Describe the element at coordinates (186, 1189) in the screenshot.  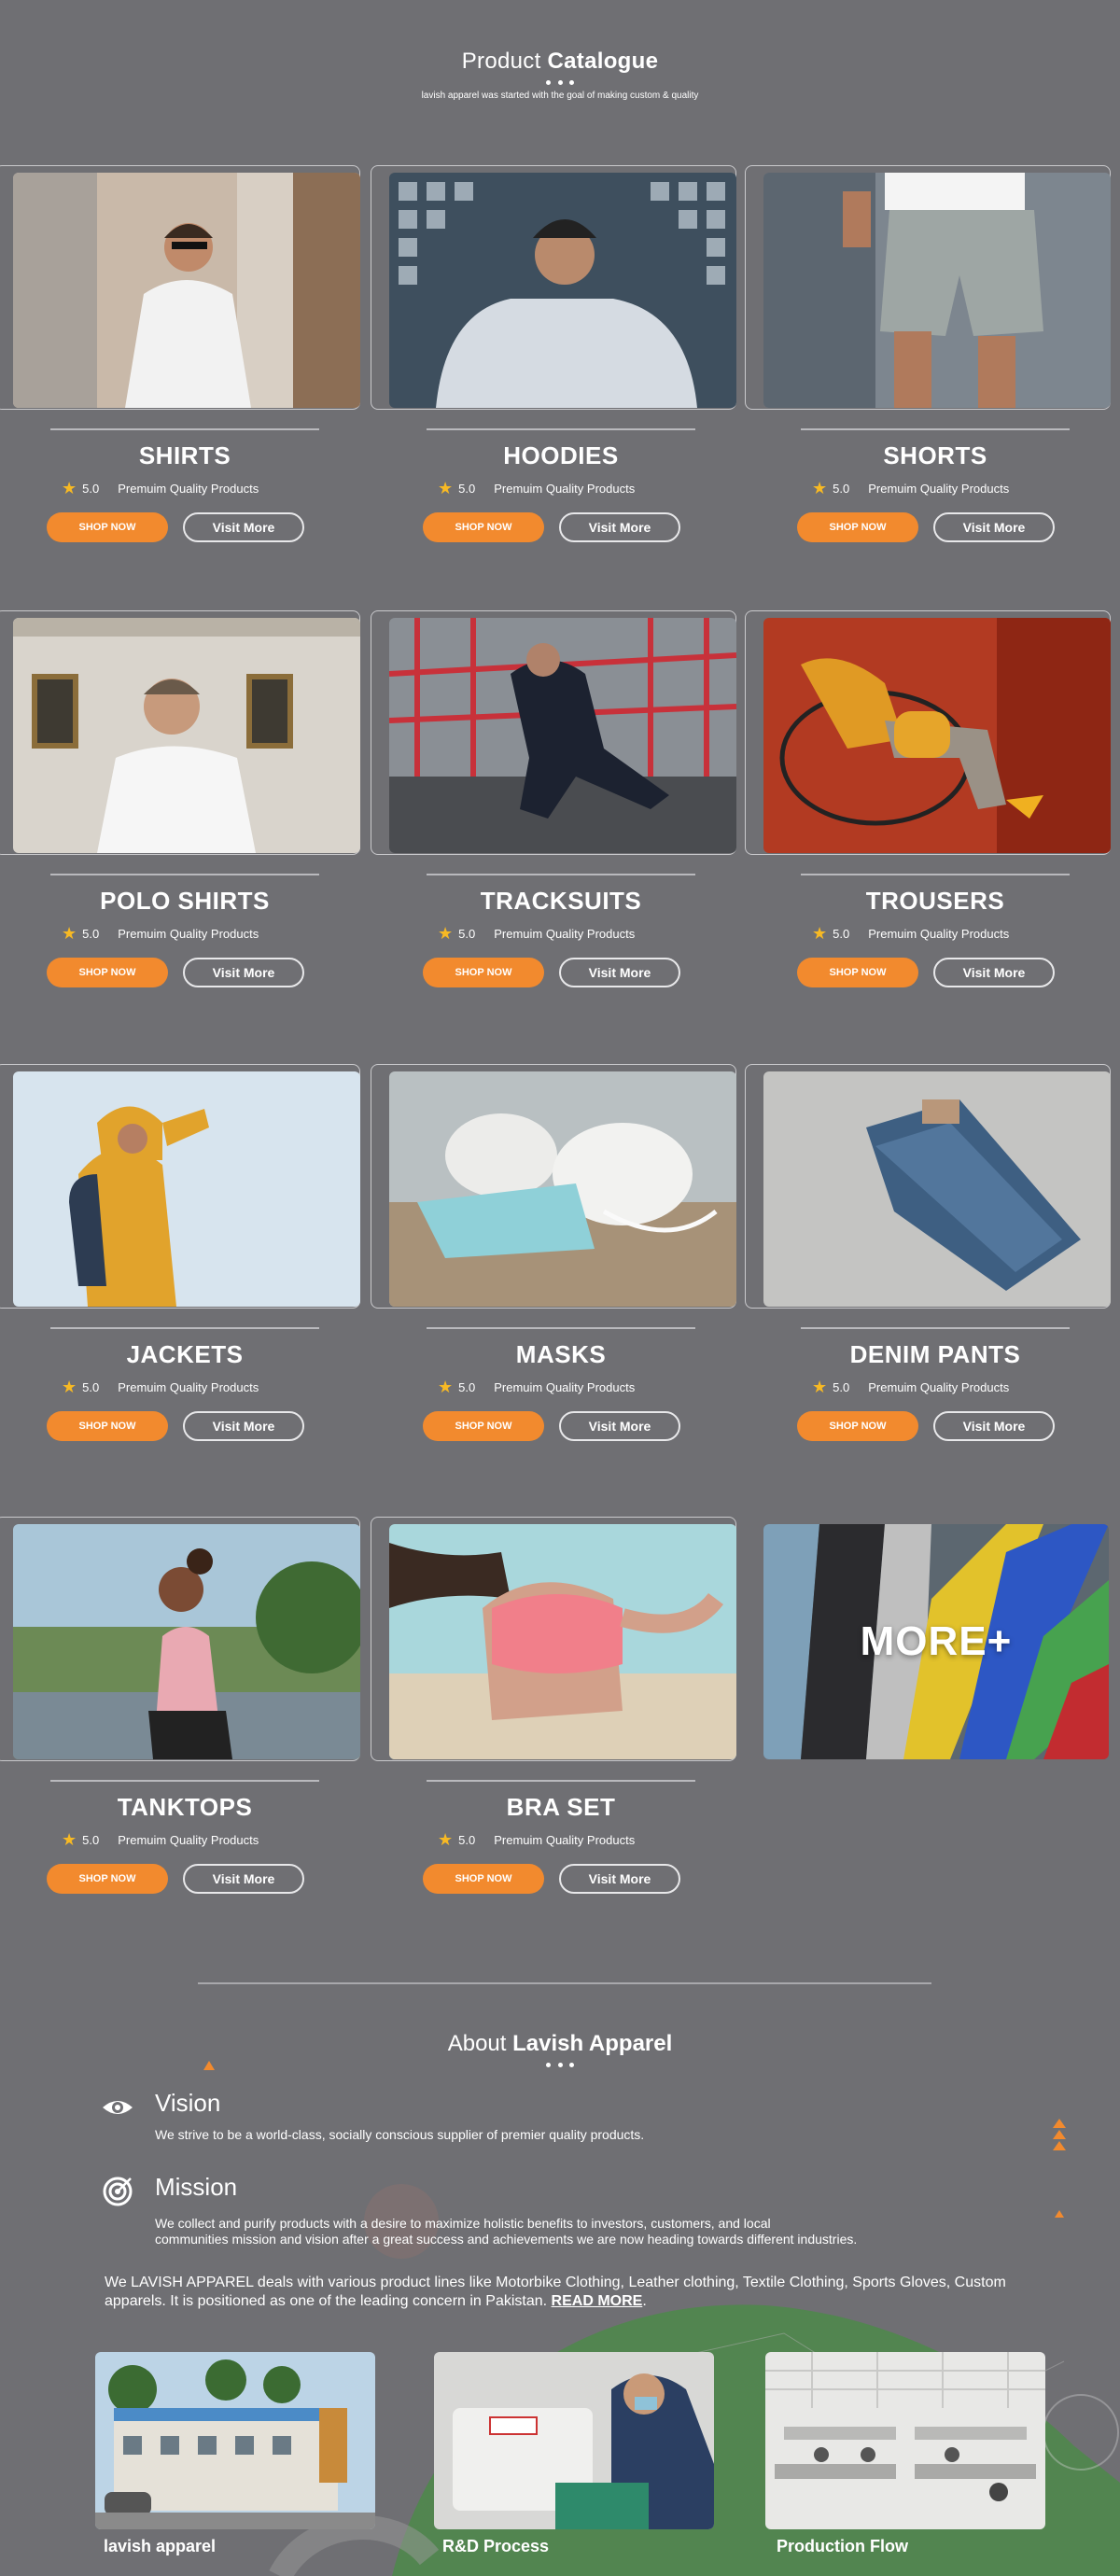
I see `product-image-jackets` at that location.